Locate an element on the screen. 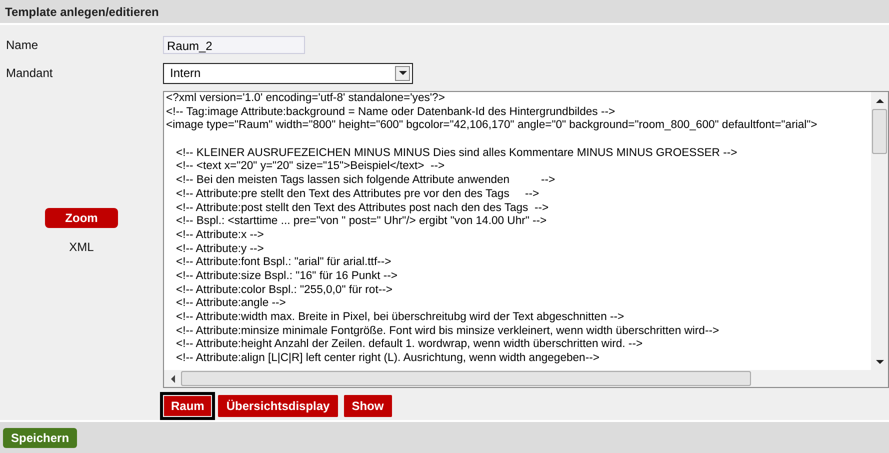 The height and width of the screenshot is (453, 889). xml-label: XML is located at coordinates (81, 247).